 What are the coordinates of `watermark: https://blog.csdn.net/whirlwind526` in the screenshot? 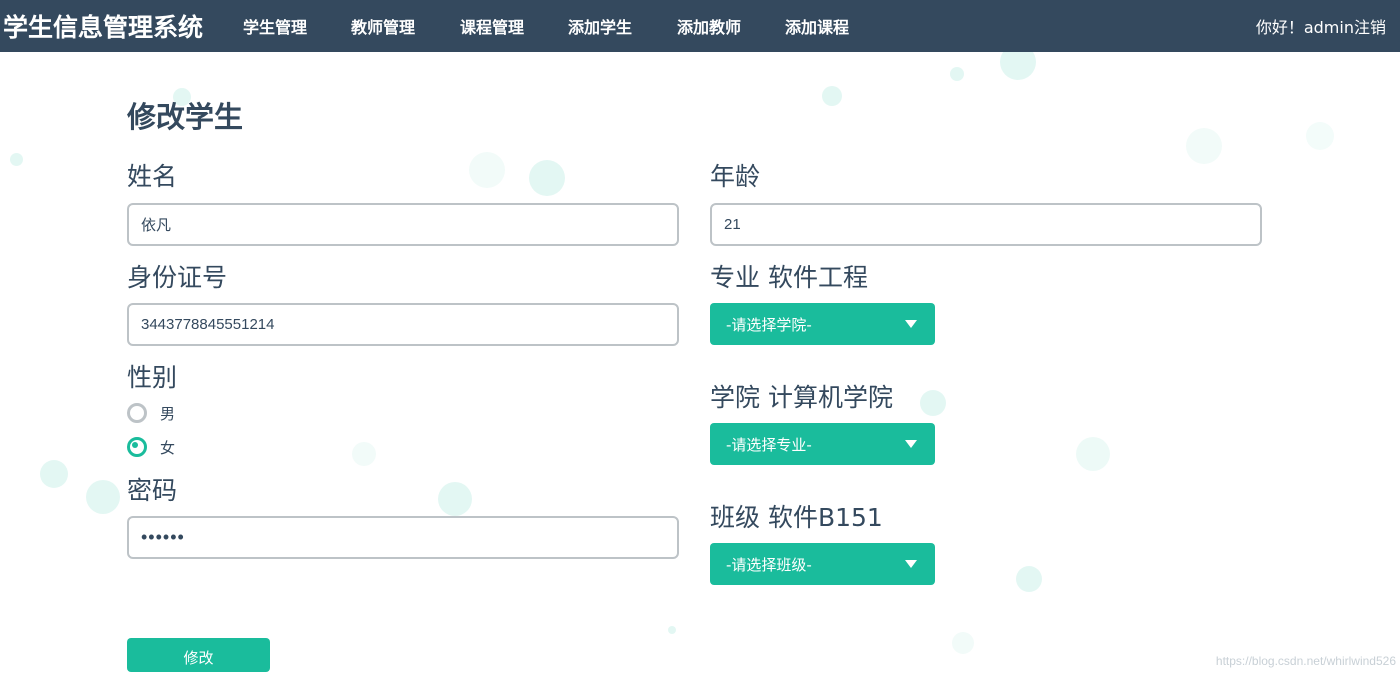 It's located at (1305, 661).